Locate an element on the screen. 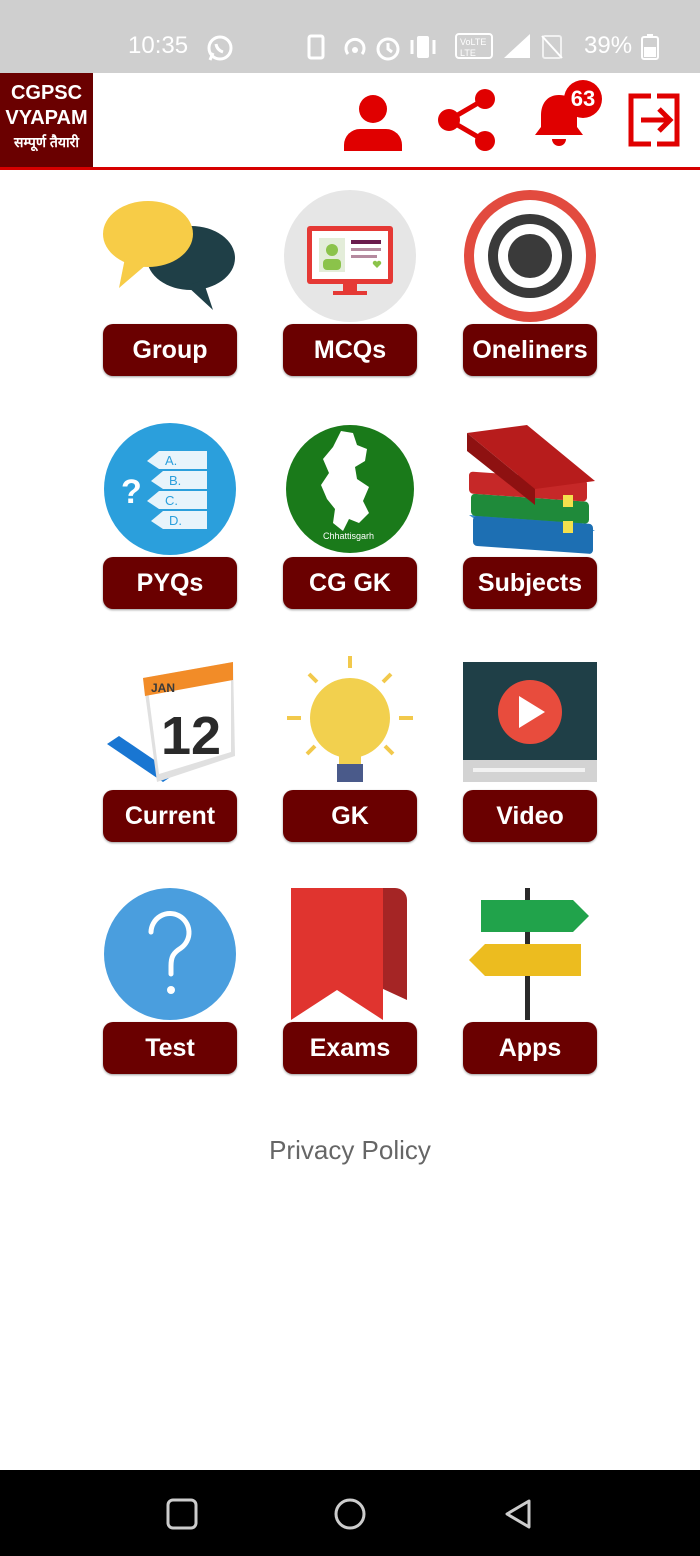  grid-label: CG GK is located at coordinates (350, 583).